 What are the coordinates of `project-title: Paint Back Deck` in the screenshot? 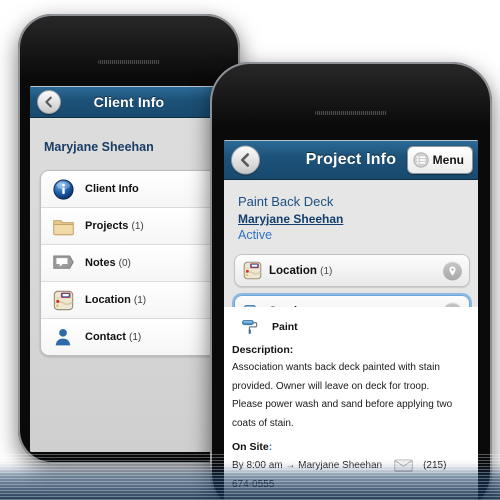 It's located at (286, 201).